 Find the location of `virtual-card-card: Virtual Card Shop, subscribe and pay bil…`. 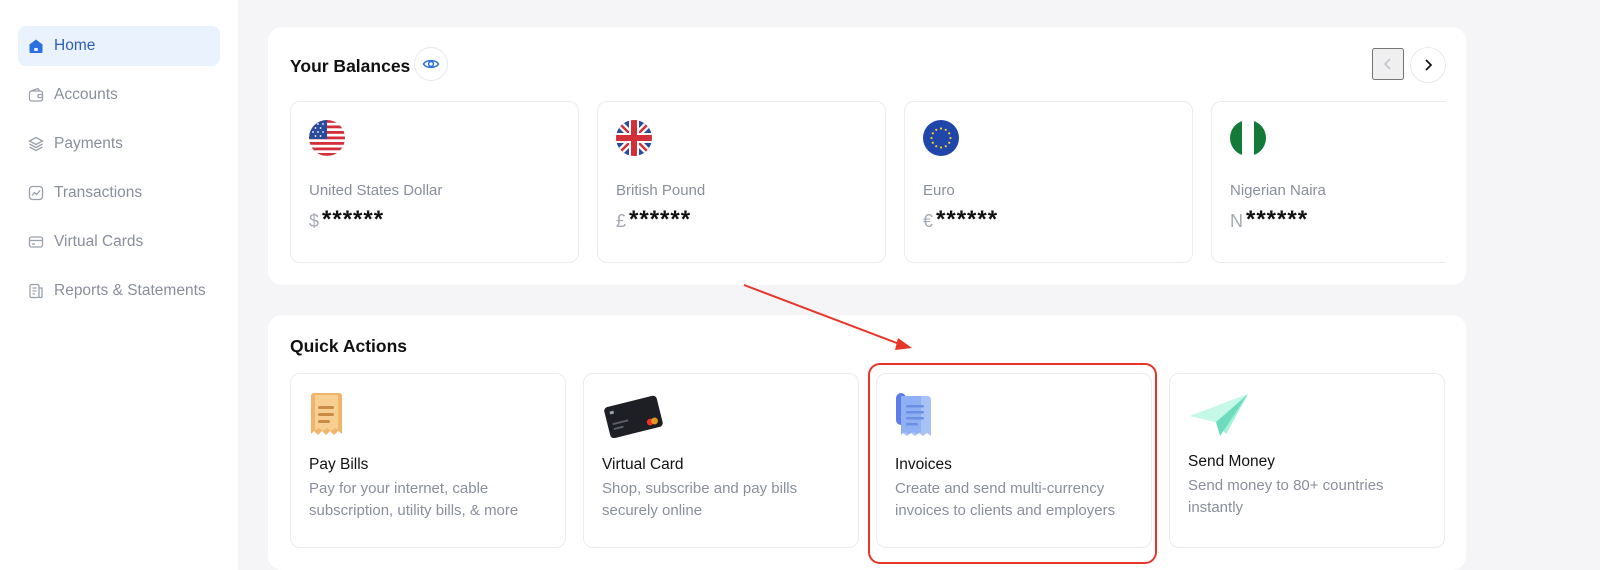

virtual-card-card: Virtual Card Shop, subscribe and pay bil… is located at coordinates (721, 460).